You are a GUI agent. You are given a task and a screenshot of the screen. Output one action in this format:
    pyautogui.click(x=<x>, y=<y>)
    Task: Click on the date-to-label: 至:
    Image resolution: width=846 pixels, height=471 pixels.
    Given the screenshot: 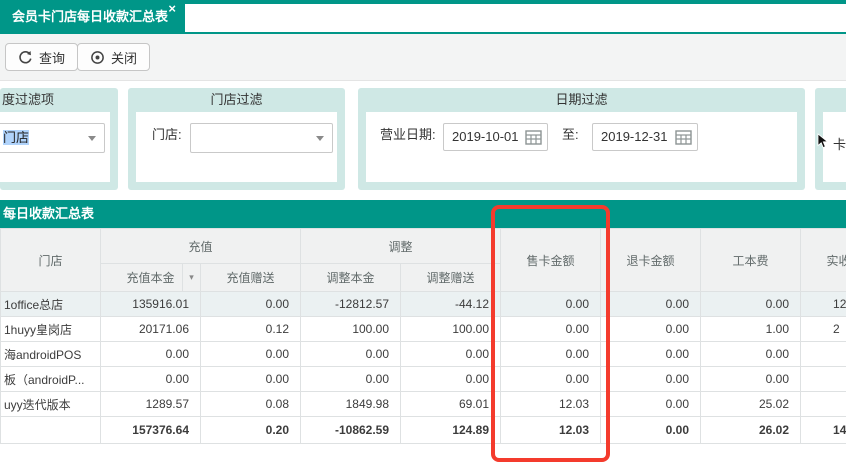 What is the action you would take?
    pyautogui.click(x=570, y=134)
    